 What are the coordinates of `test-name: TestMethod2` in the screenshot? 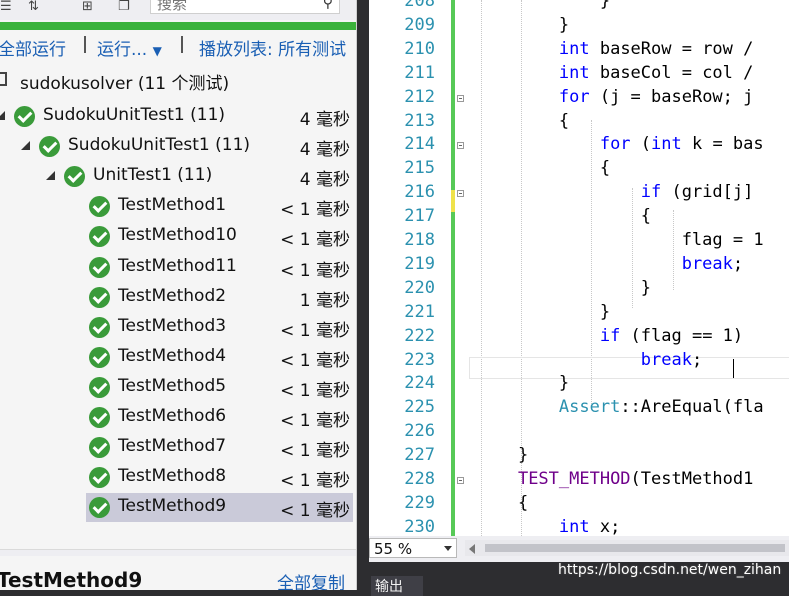 It's located at (172, 295).